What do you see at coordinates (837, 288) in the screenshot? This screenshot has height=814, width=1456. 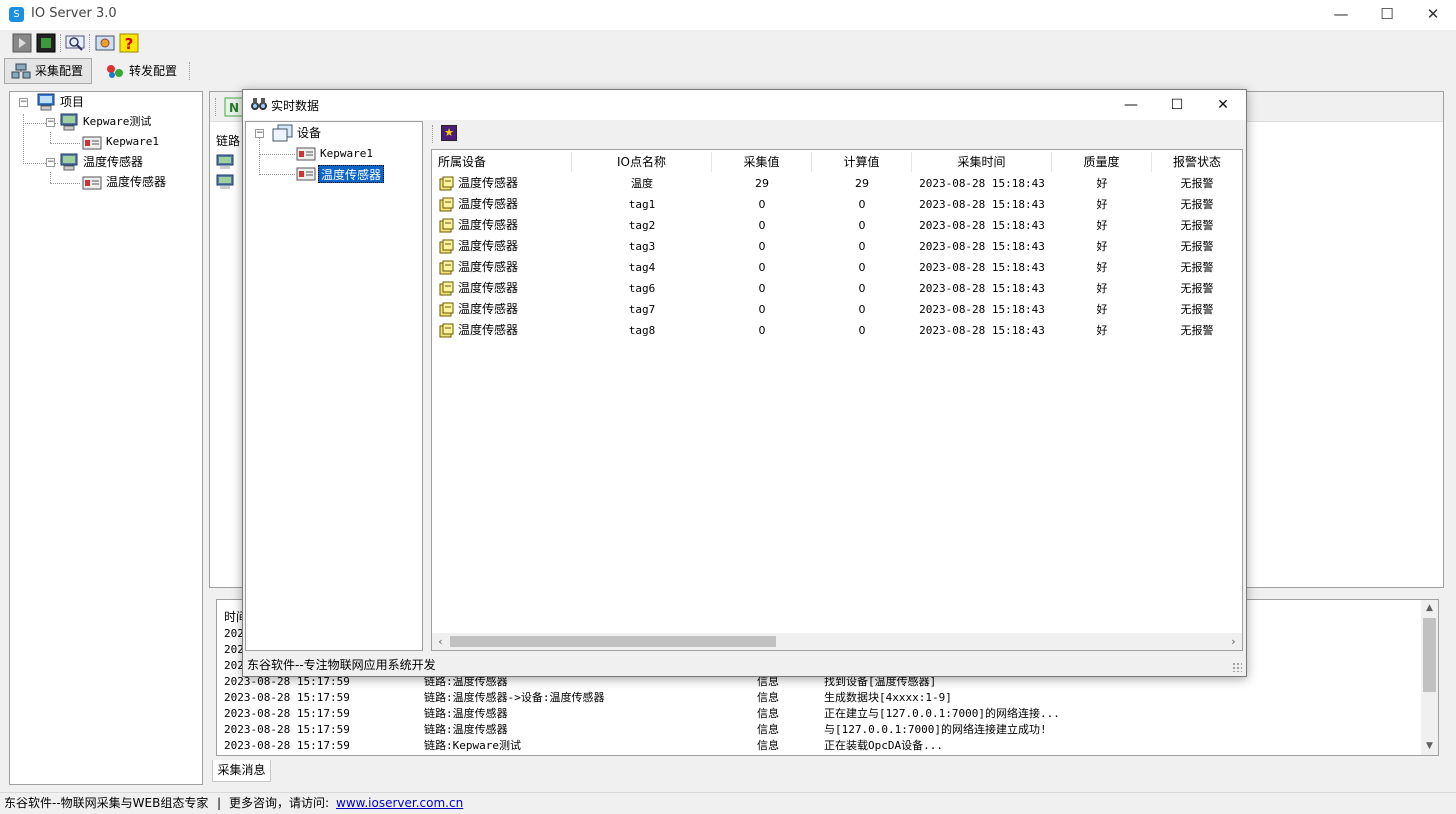 I see `table-row: 温度传感器 tag6 0 0 2023-08-28 15:18:43 好 无报警` at bounding box center [837, 288].